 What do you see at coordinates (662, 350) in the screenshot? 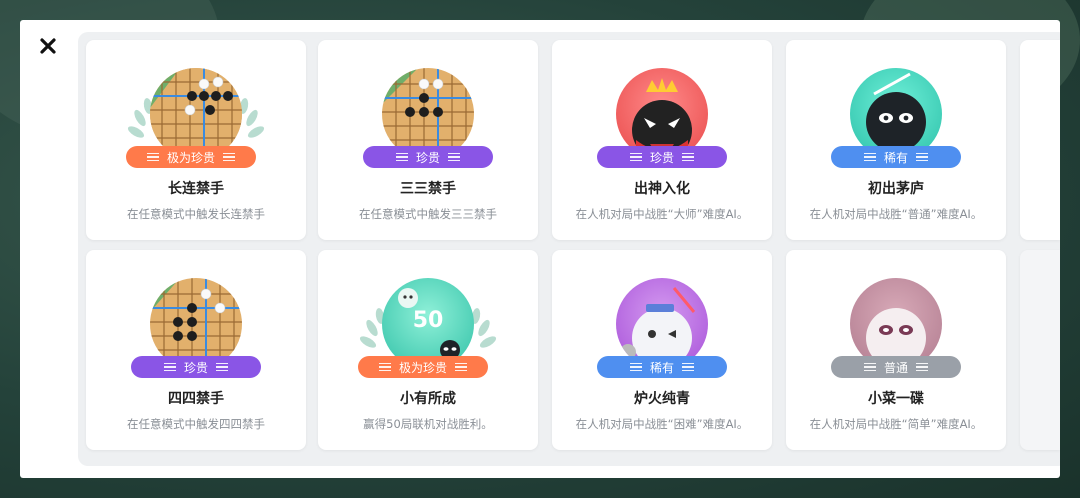
I see `achievement-card: 稀有 炉火纯青 在人机对局中战胜“困难”难度AI。` at bounding box center [662, 350].